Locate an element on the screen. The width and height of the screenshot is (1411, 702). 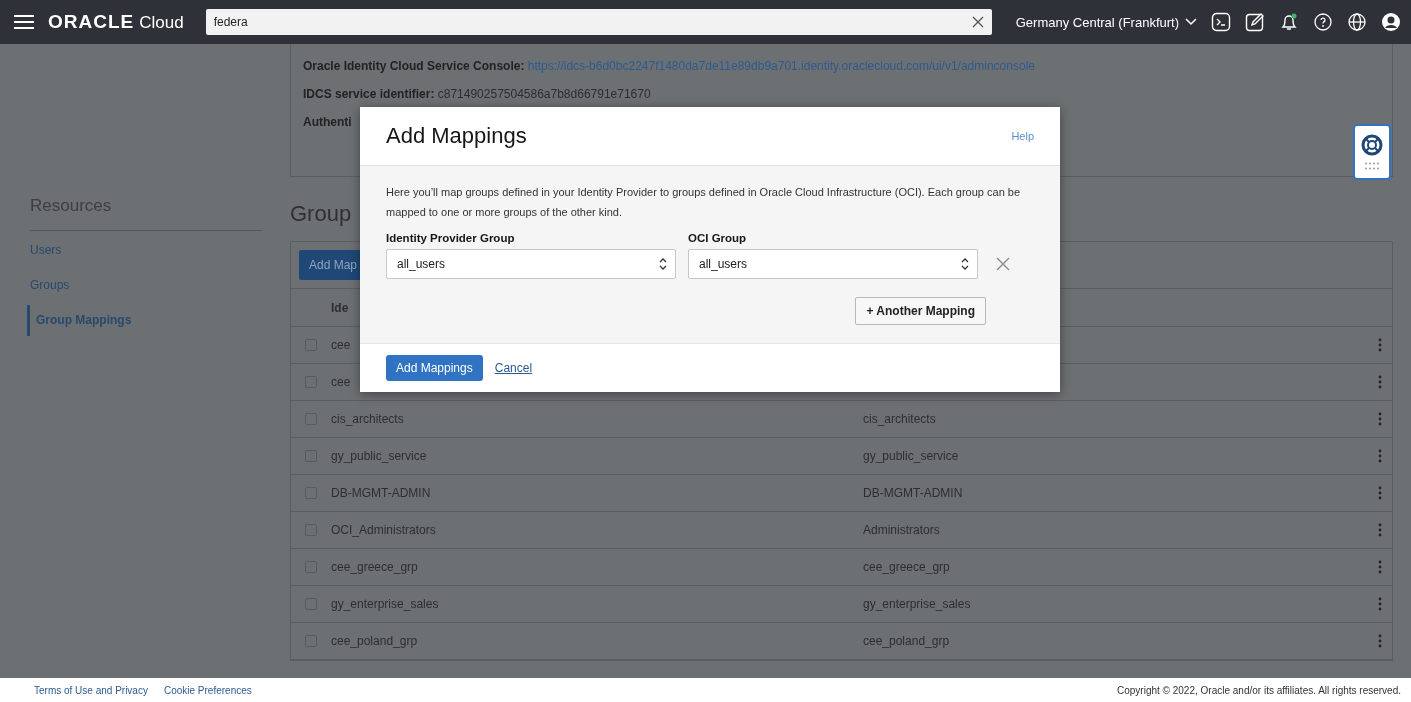
another-mapping-button: + Another Mapping is located at coordinates (920, 311).